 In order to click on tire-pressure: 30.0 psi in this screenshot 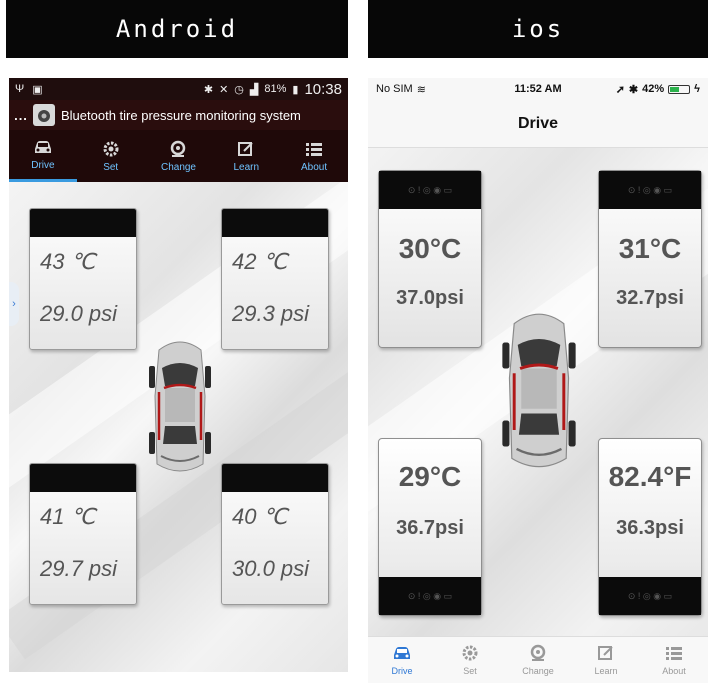, I will do `click(271, 568)`.